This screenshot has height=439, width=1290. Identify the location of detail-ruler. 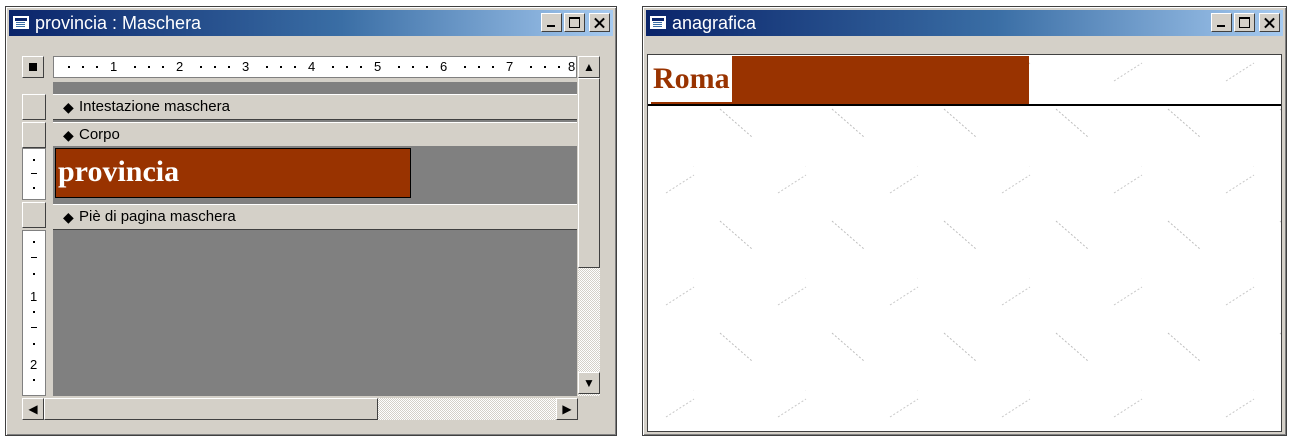
(34, 174).